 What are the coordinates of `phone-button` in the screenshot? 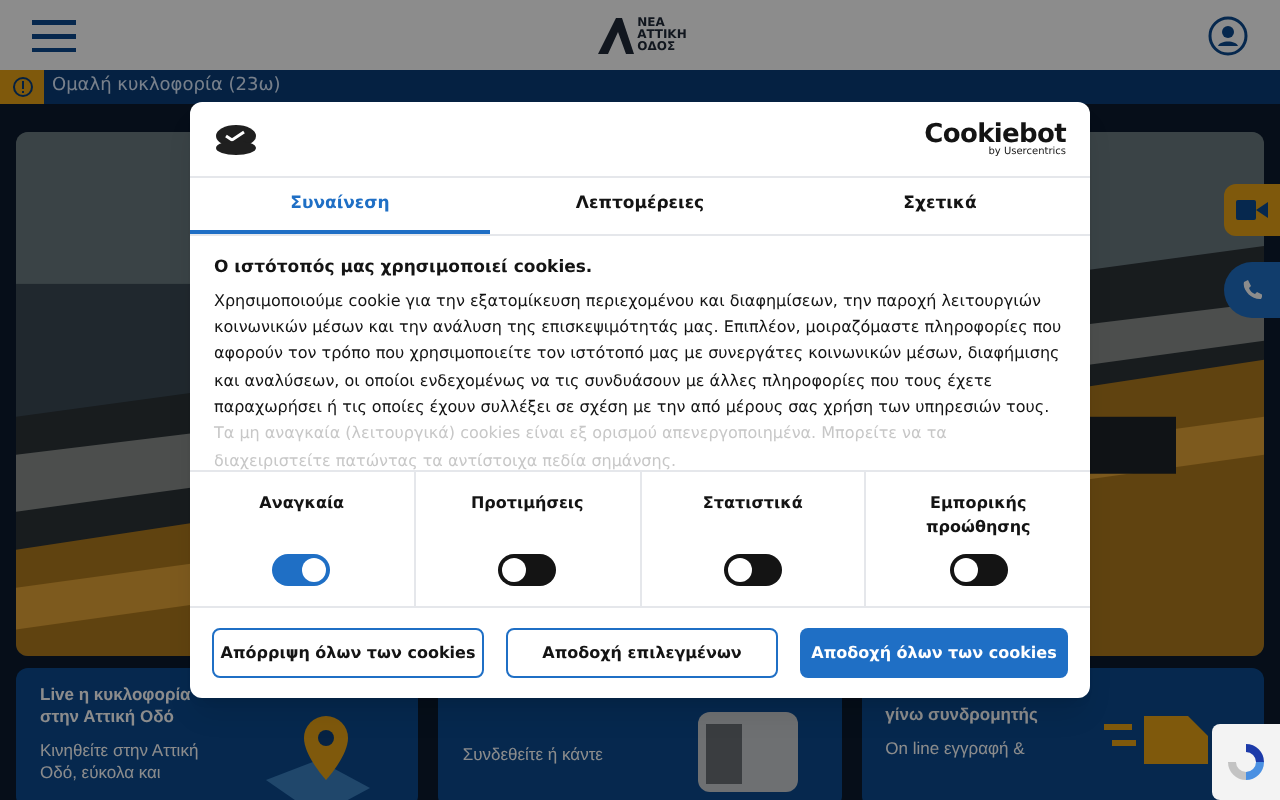 It's located at (1252, 290).